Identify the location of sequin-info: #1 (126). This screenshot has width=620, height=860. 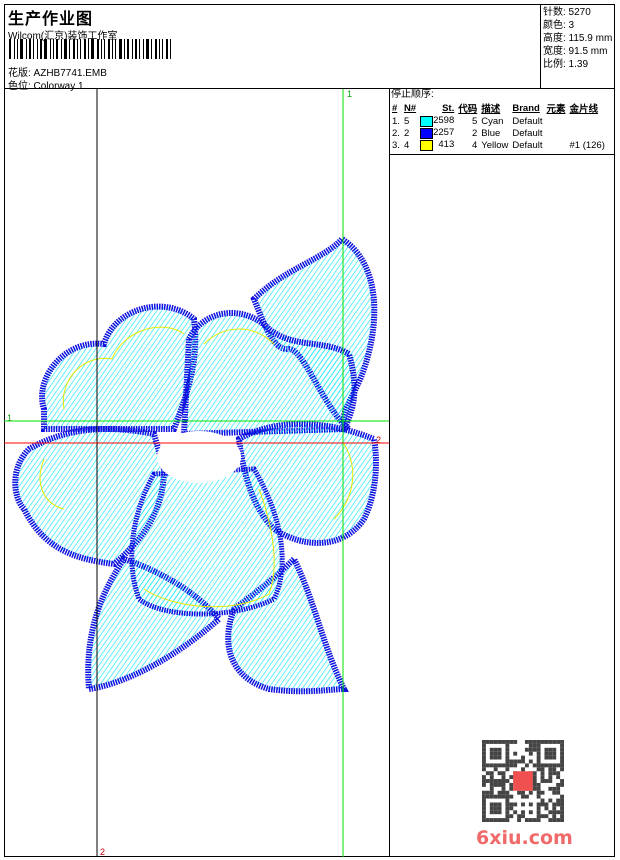
(587, 145).